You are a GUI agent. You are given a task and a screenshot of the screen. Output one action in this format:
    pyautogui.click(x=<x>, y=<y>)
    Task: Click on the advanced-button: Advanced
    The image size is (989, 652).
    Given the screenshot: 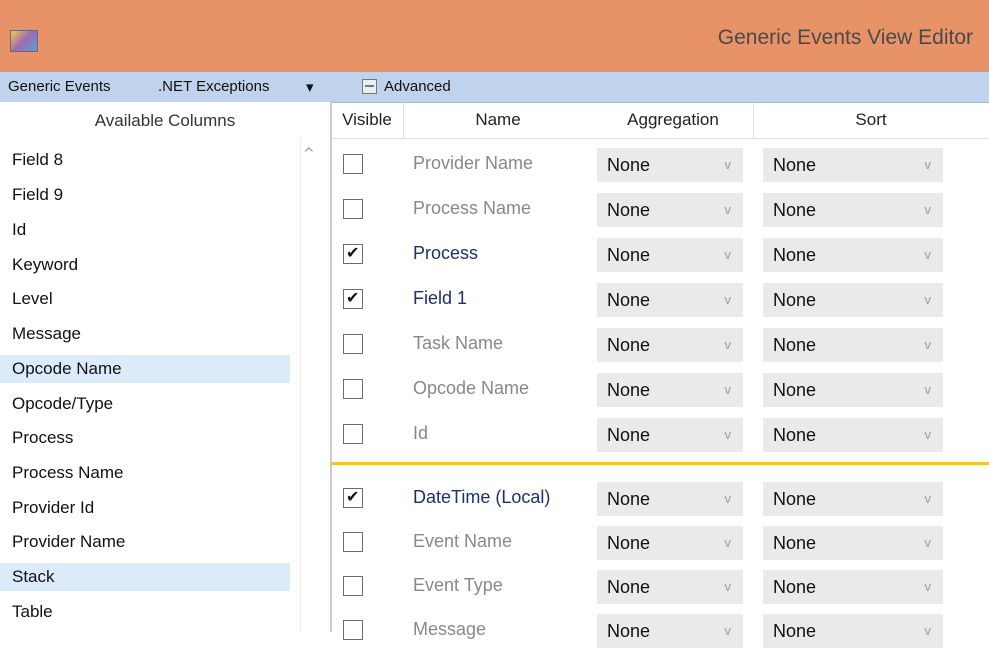 What is the action you would take?
    pyautogui.click(x=417, y=86)
    